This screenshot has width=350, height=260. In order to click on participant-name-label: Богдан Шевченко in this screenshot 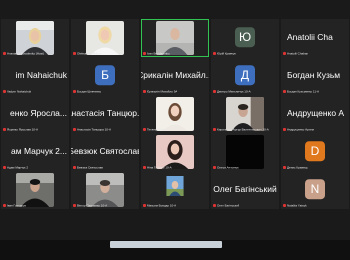, I will do `click(87, 91)`.